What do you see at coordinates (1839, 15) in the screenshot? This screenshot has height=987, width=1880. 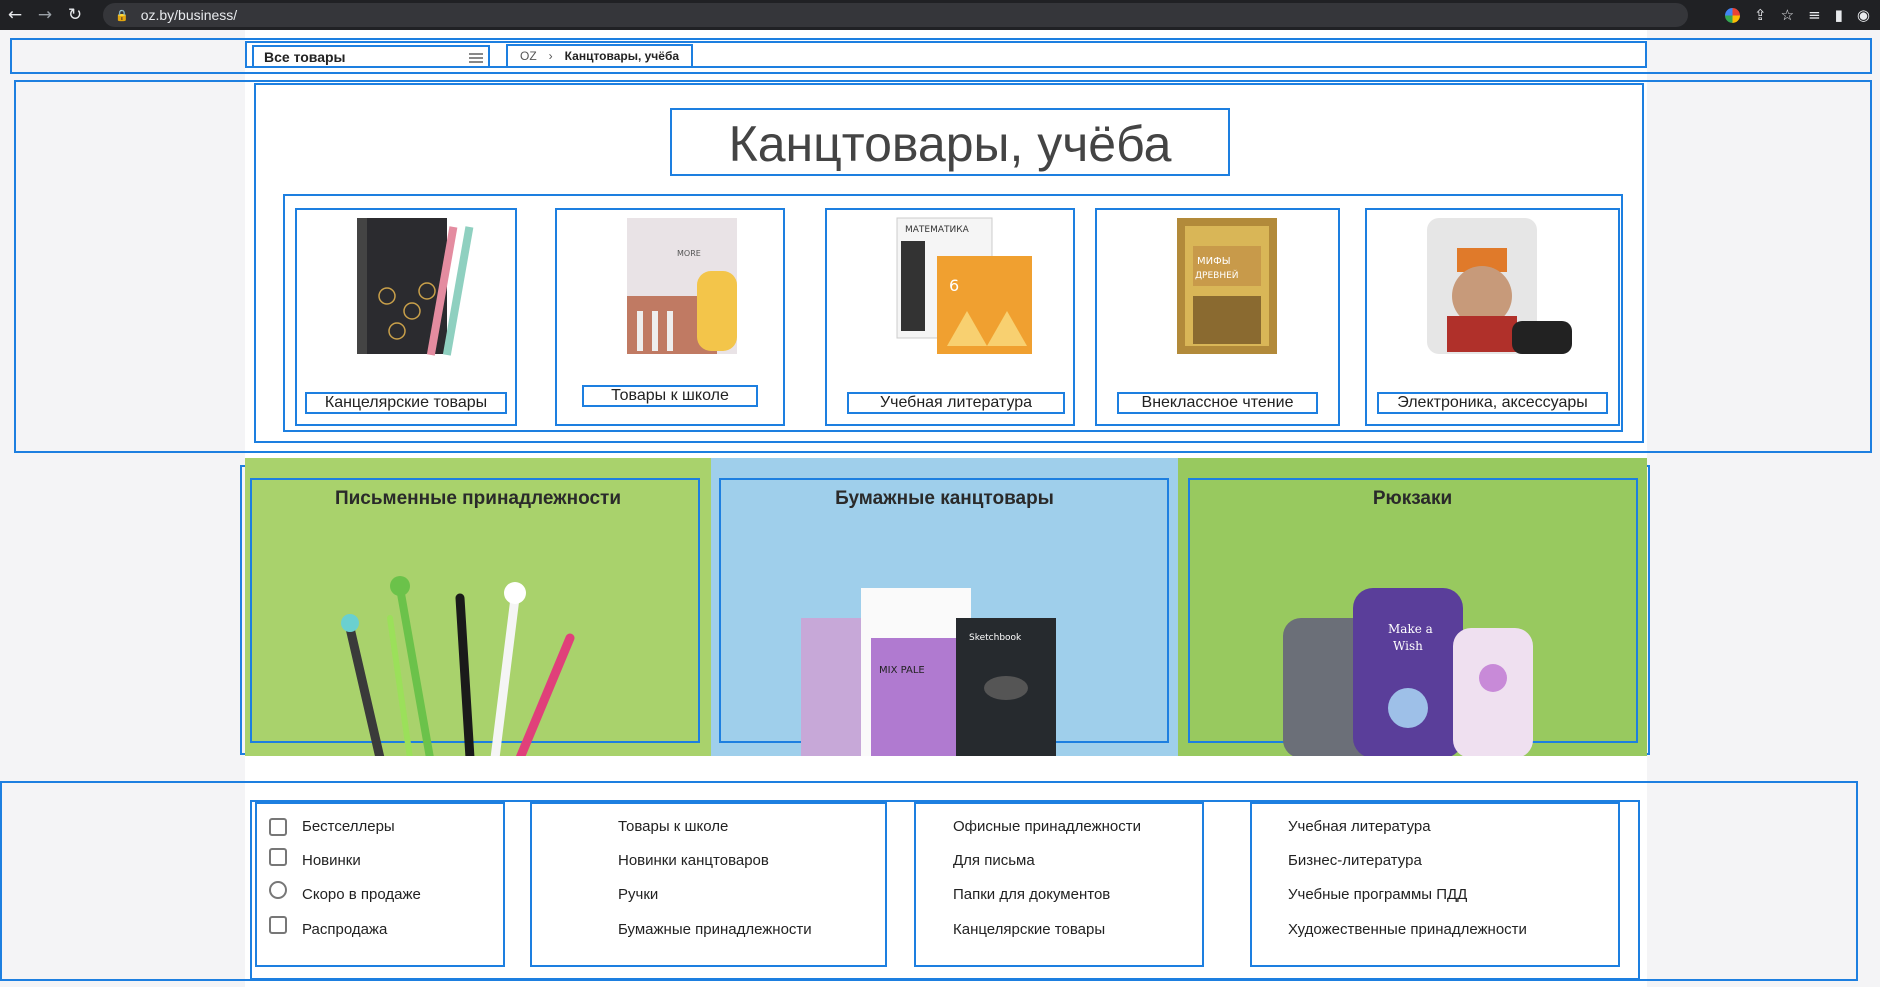 I see `side-panel-icon: ▮` at bounding box center [1839, 15].